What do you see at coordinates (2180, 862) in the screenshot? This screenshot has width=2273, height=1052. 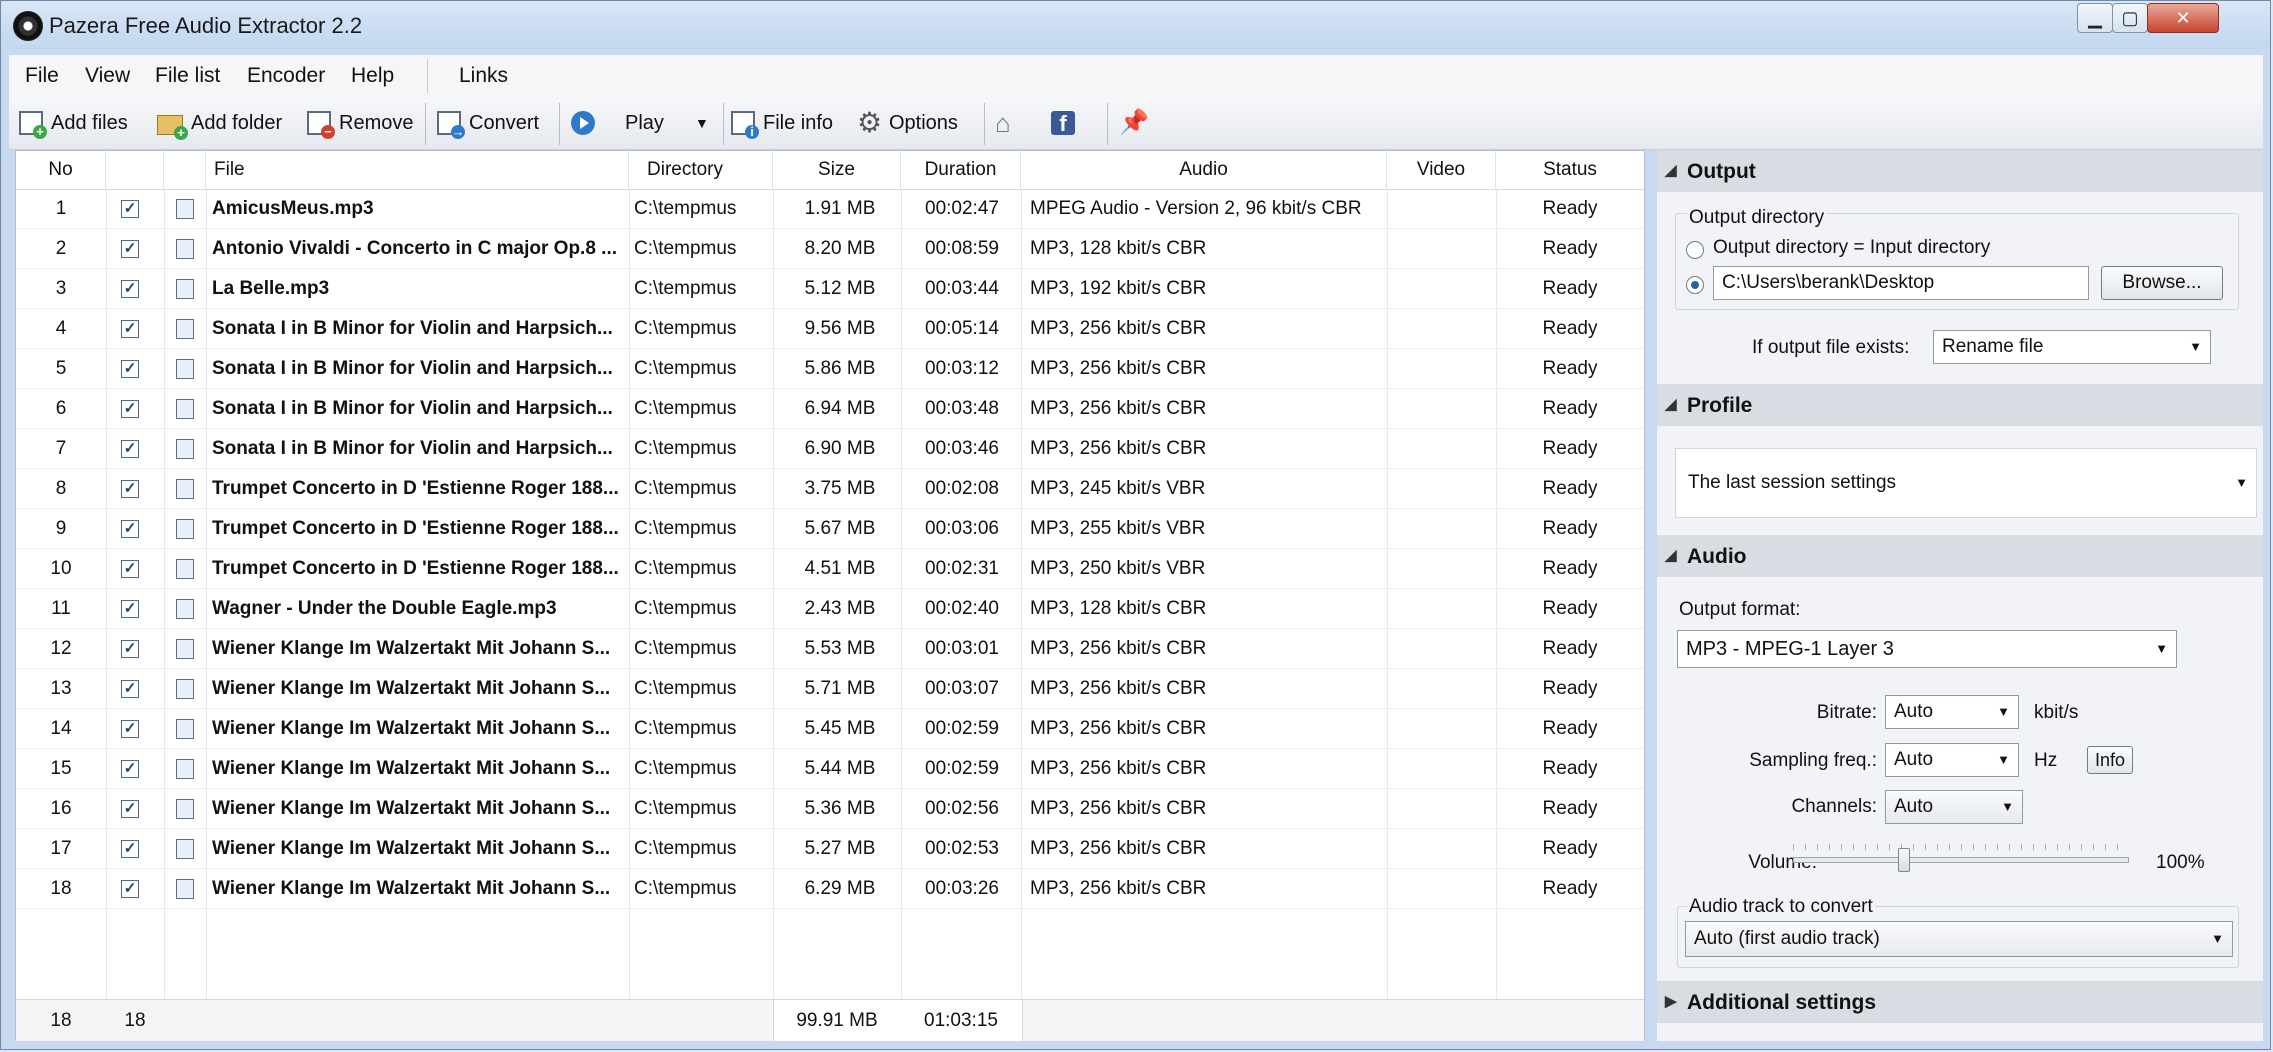 I see `volume-value: 100%` at bounding box center [2180, 862].